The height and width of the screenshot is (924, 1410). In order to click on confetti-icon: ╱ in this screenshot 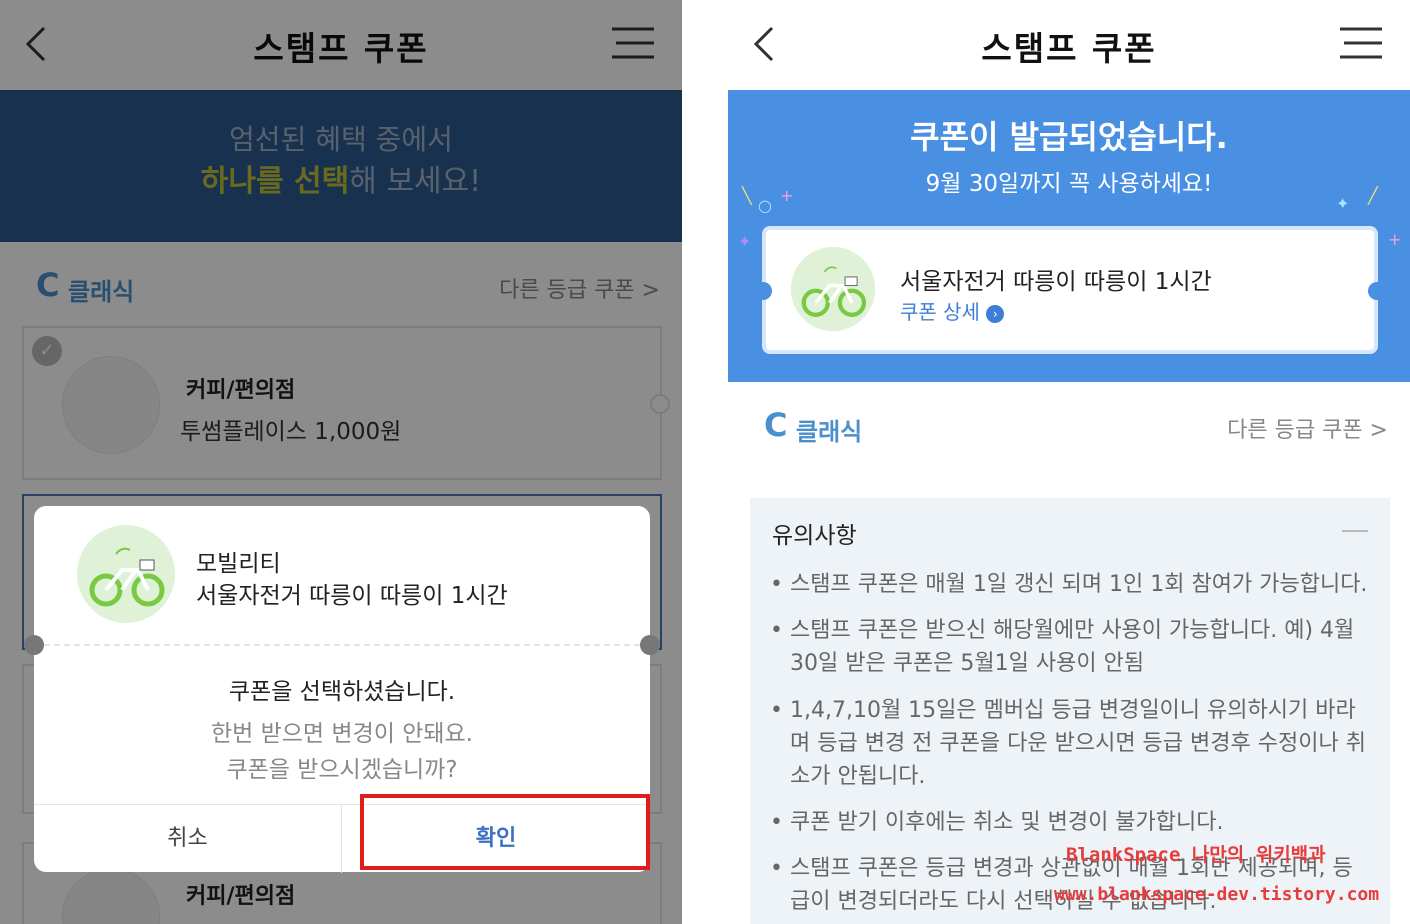, I will do `click(1373, 195)`.